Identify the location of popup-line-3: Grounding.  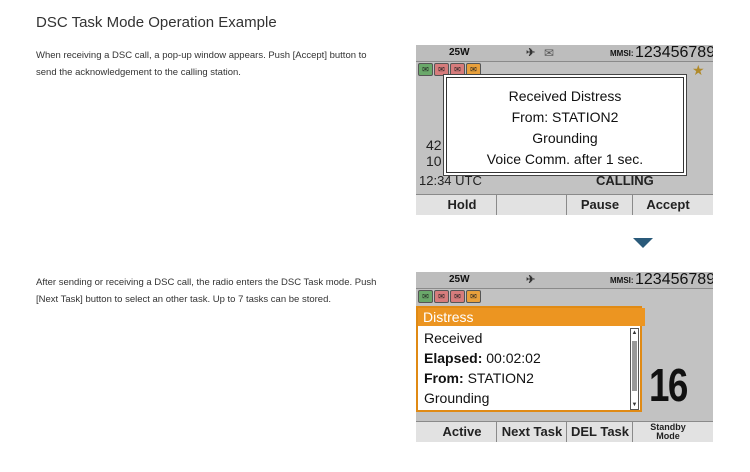
(565, 138).